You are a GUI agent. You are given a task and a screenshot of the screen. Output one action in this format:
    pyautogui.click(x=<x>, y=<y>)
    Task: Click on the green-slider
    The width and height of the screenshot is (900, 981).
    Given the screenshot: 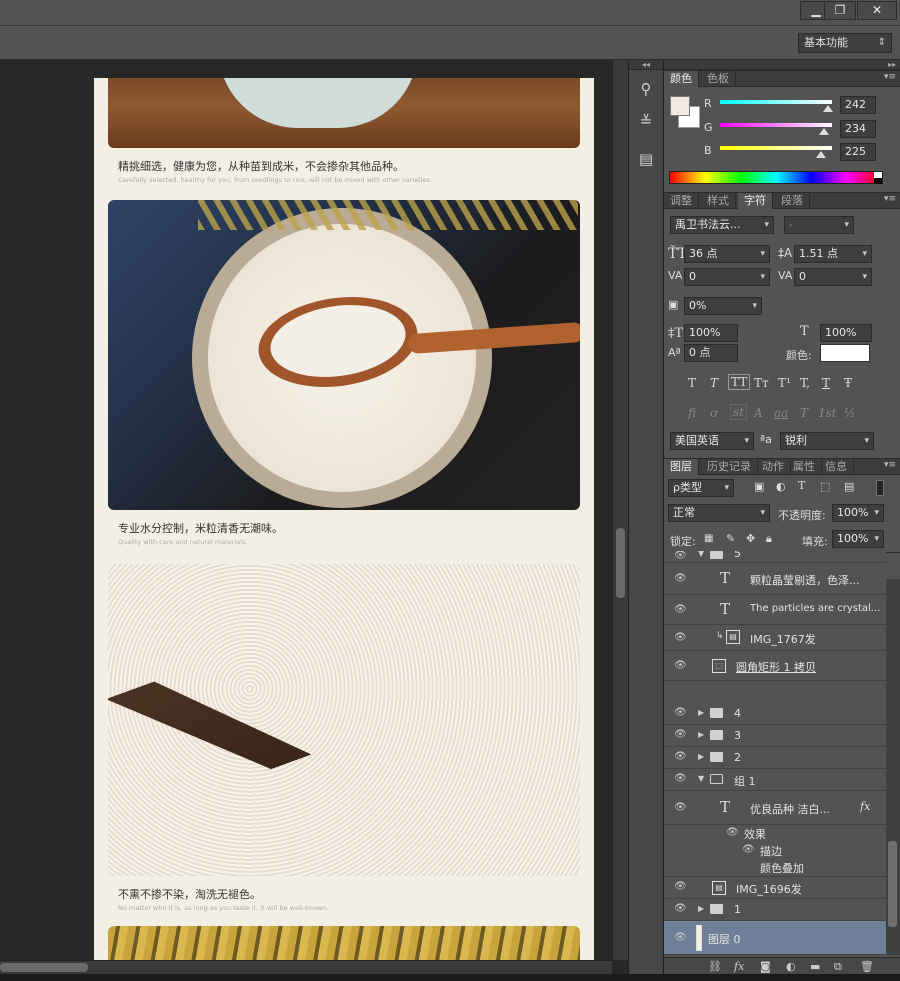 What is the action you would take?
    pyautogui.click(x=776, y=125)
    